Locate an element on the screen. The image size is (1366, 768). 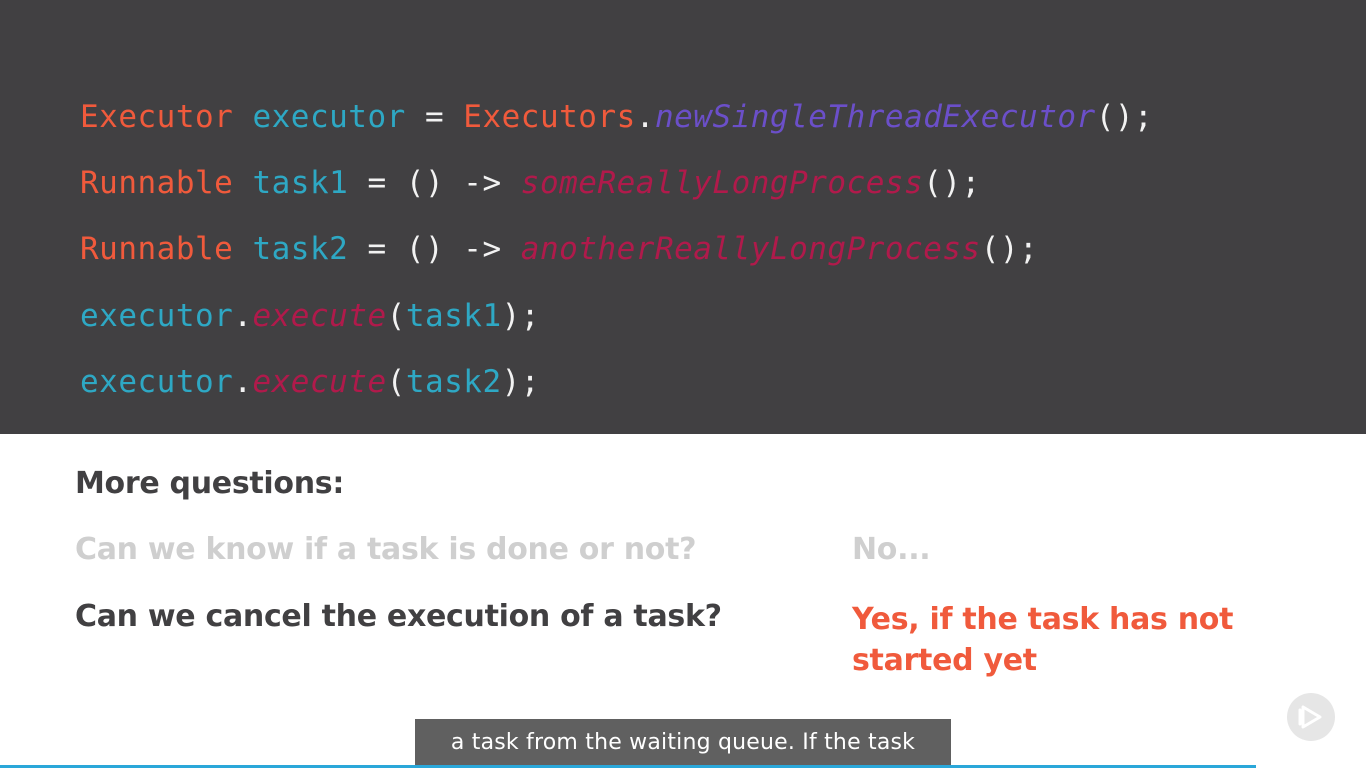
questions-heading: More questions: is located at coordinates (210, 483).